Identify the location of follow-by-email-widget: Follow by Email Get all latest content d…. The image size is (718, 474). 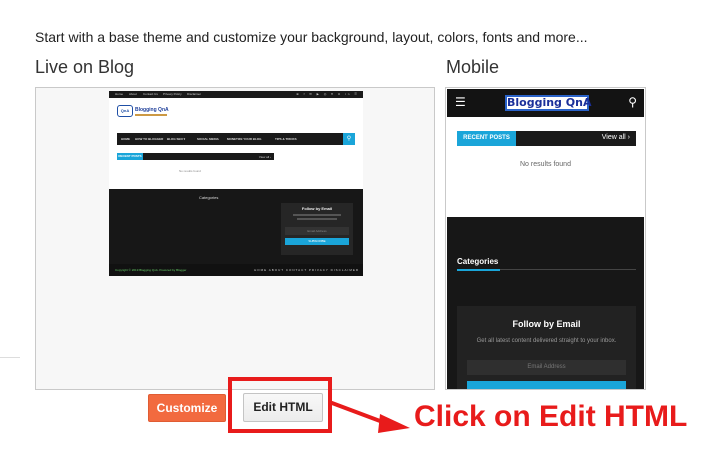
(546, 347).